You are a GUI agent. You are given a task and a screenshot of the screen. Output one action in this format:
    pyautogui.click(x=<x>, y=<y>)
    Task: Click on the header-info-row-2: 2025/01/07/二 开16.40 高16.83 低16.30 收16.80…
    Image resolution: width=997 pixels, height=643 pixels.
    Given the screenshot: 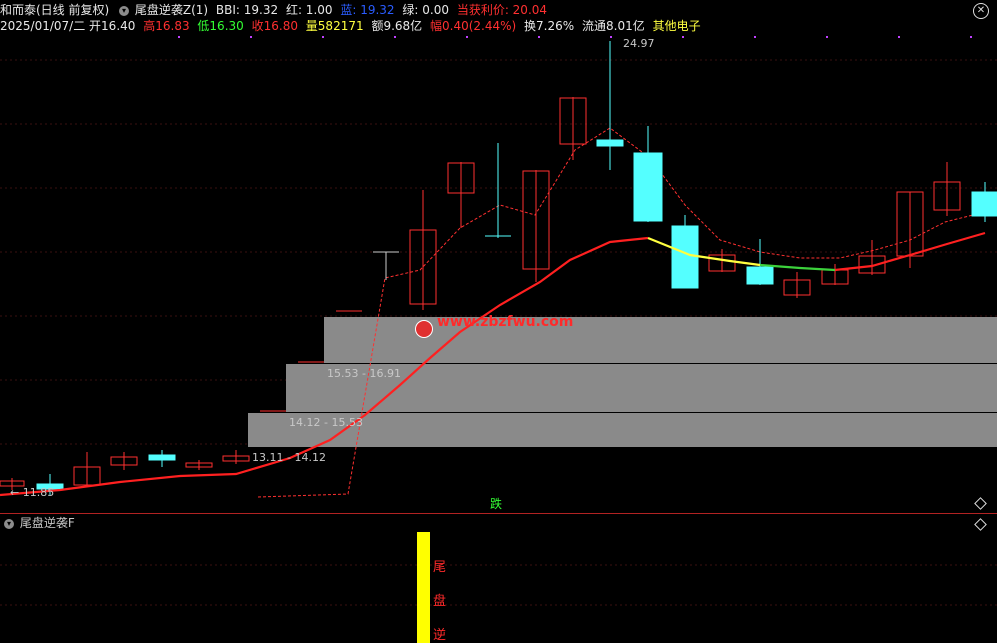 What is the action you would take?
    pyautogui.click(x=352, y=26)
    